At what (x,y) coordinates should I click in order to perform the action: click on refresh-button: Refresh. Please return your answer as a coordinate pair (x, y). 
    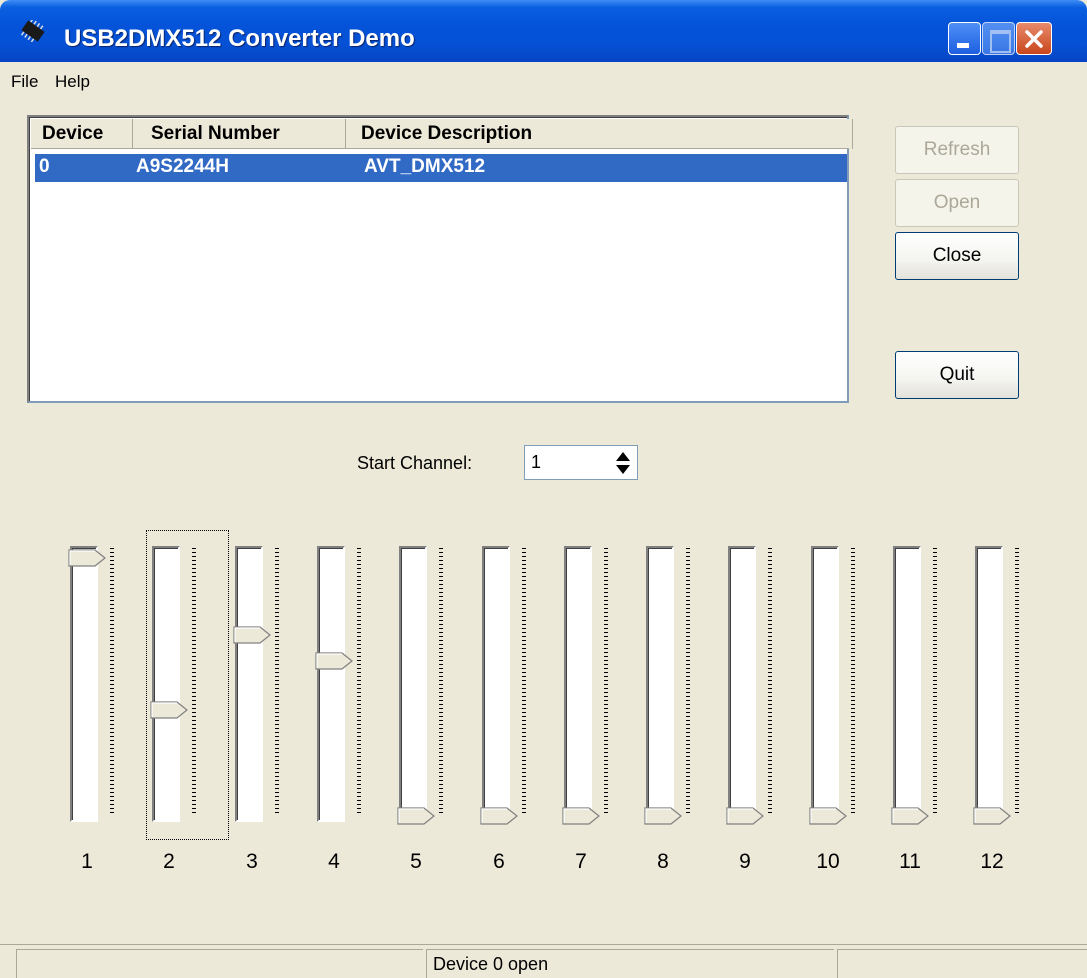
    Looking at the image, I should click on (957, 150).